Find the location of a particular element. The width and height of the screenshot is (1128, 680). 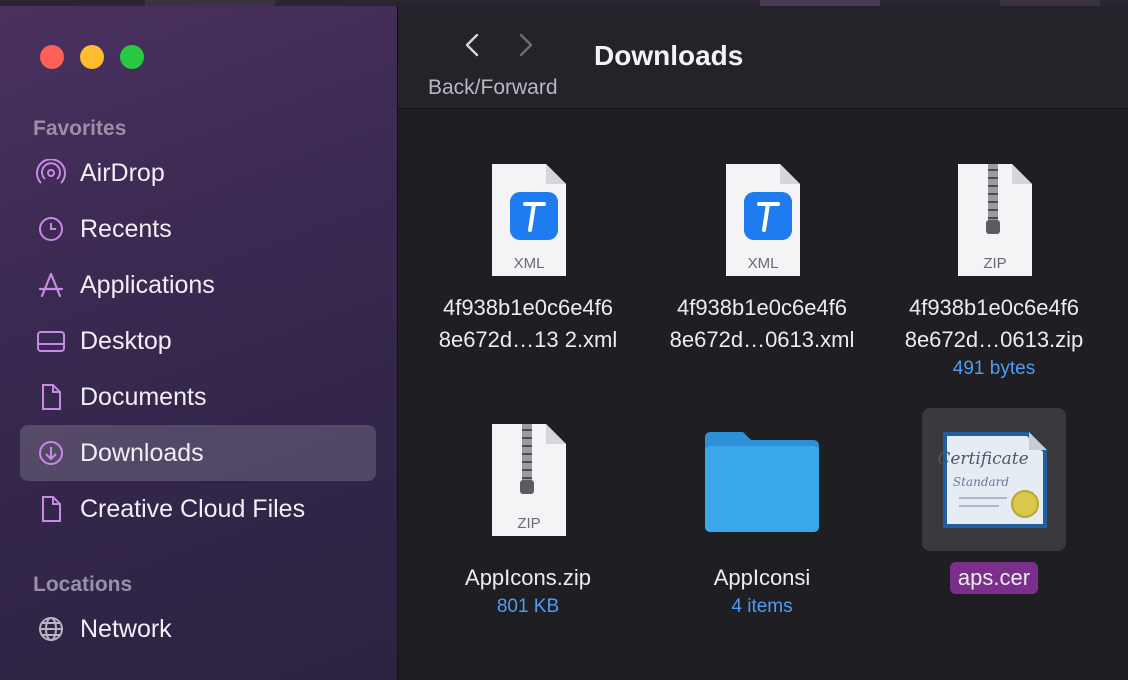

svg-text: Certificate is located at coordinates (982, 459).